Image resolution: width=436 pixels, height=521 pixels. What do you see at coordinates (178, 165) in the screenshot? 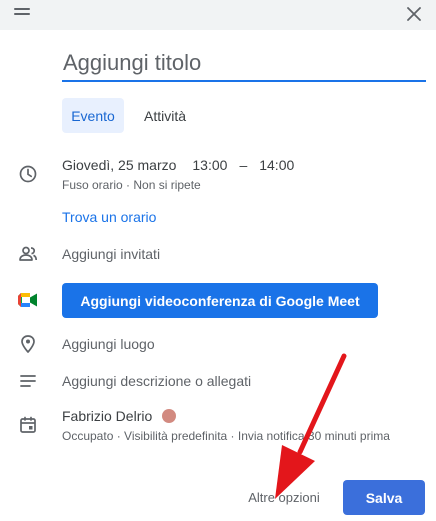
I see `event-datetime: Giovedì, 25 marzo 13:00–14:00` at bounding box center [178, 165].